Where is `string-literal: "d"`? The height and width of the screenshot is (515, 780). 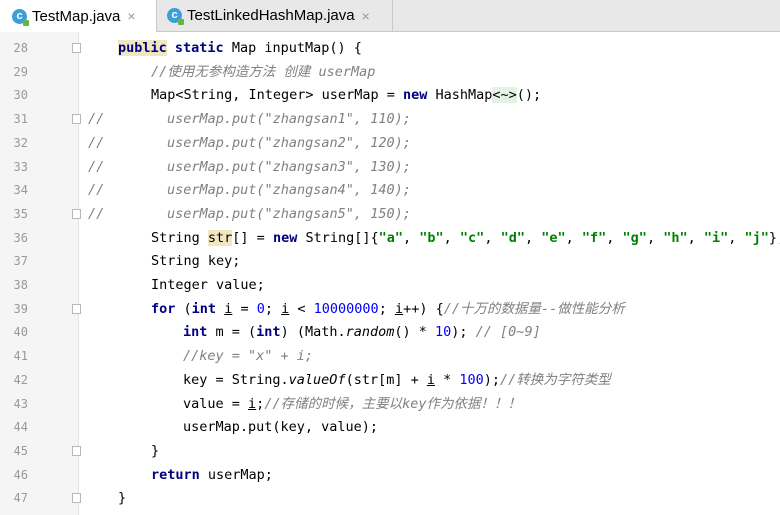
string-literal: "d" is located at coordinates (512, 237).